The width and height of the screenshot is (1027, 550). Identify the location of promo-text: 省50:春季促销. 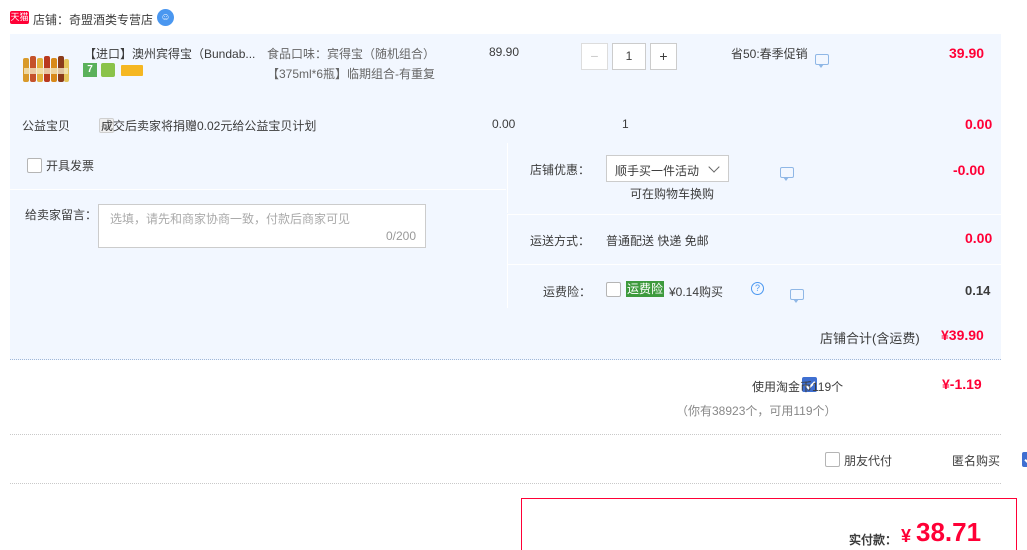
(769, 54).